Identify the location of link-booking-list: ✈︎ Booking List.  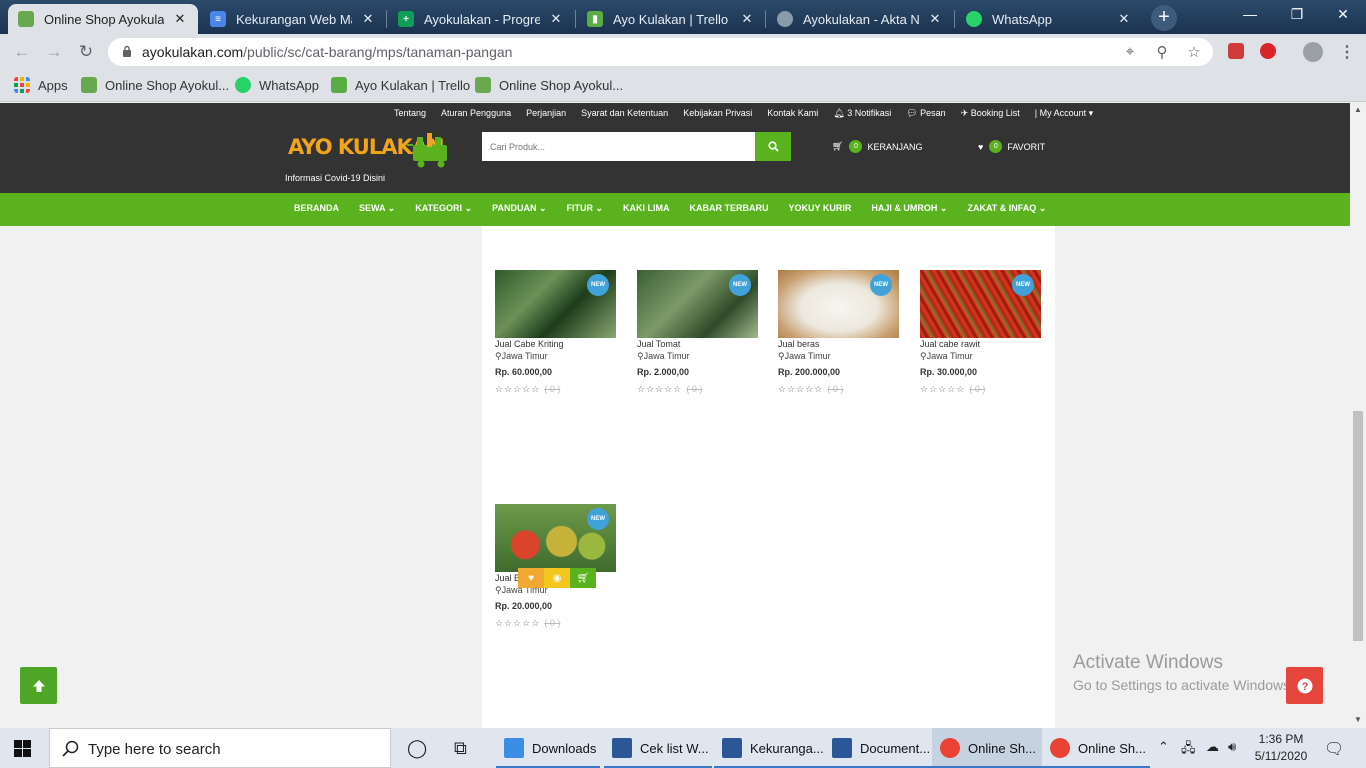
(990, 113).